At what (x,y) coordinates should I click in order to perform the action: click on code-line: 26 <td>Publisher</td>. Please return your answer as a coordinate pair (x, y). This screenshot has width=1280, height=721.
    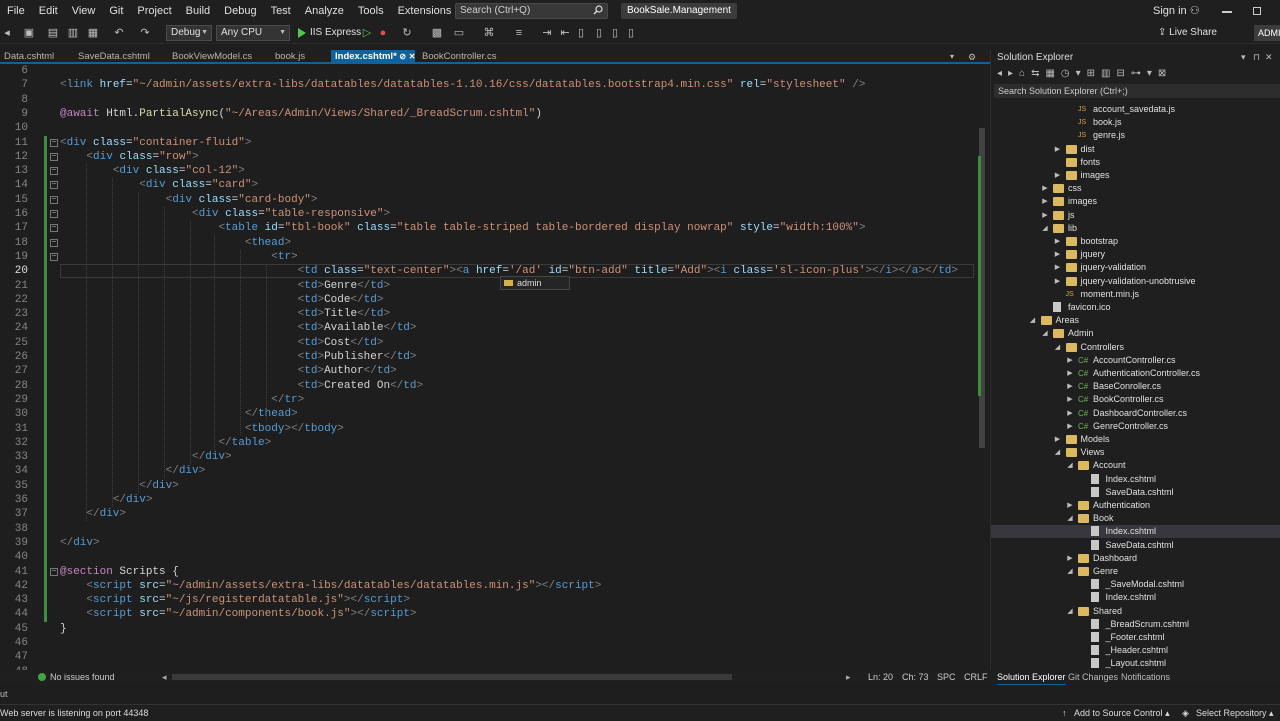
    Looking at the image, I should click on (488, 357).